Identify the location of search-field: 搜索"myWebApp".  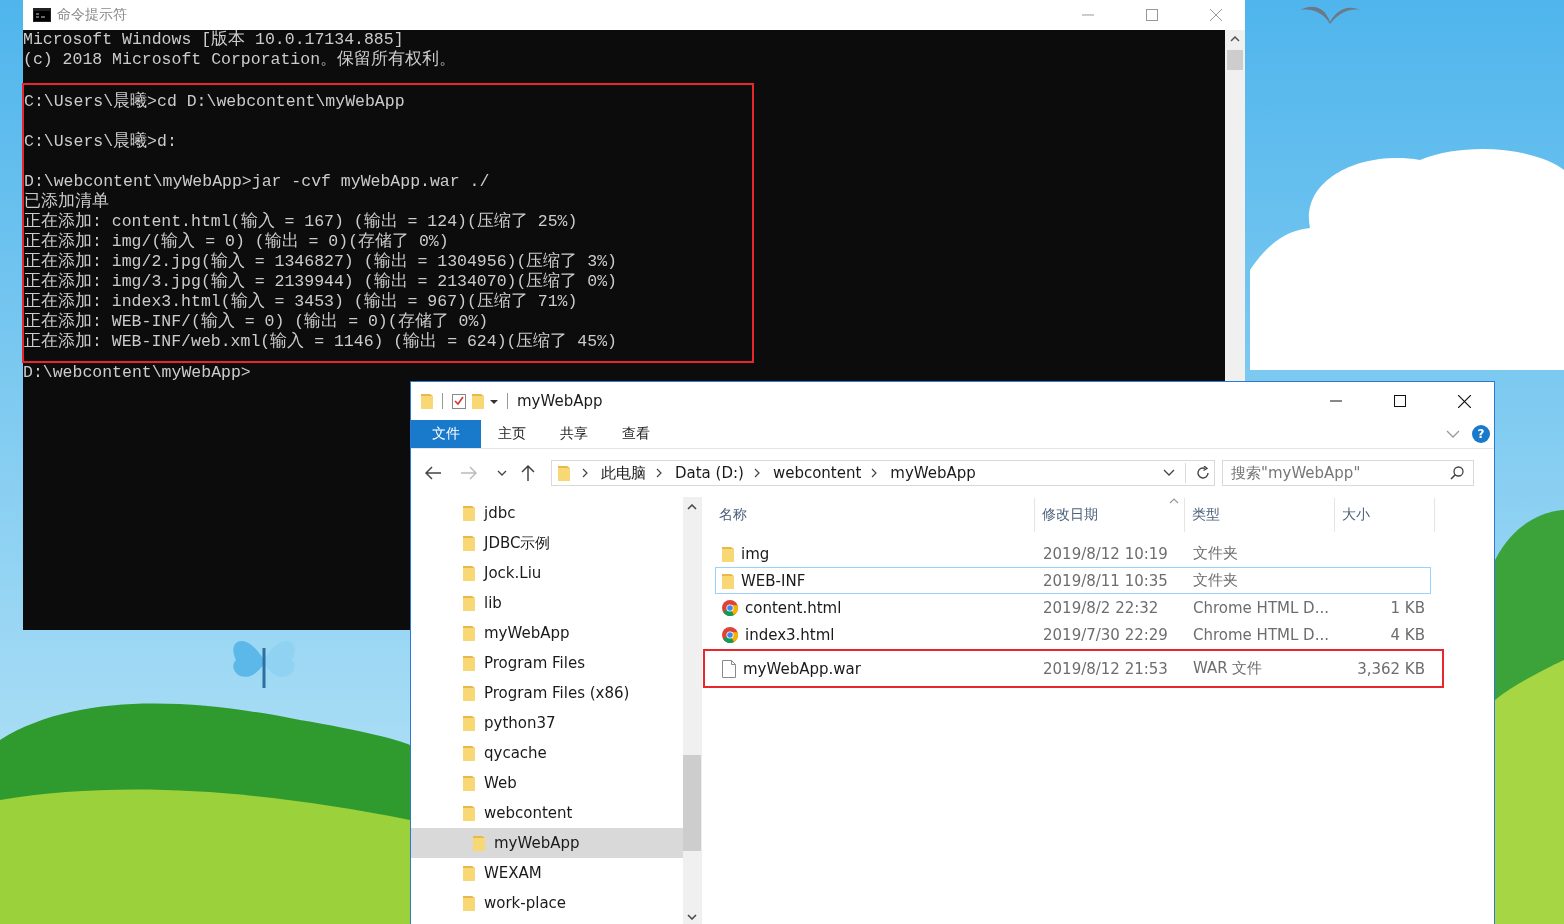
(1348, 473).